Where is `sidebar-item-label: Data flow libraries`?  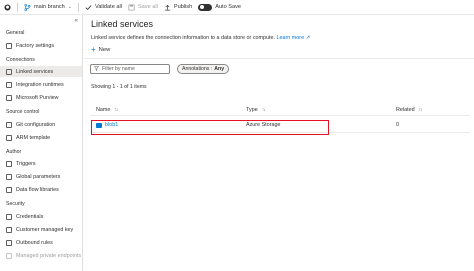 sidebar-item-label: Data flow libraries is located at coordinates (37, 189).